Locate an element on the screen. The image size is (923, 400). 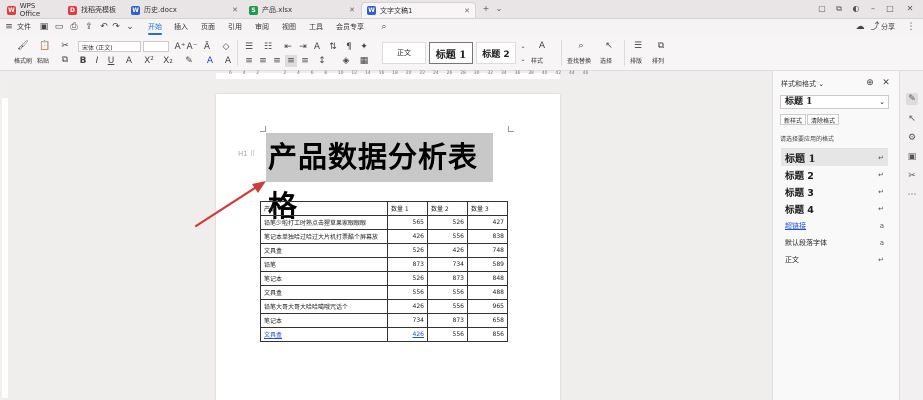
line-spacing-icon: ↕ is located at coordinates (322, 61).